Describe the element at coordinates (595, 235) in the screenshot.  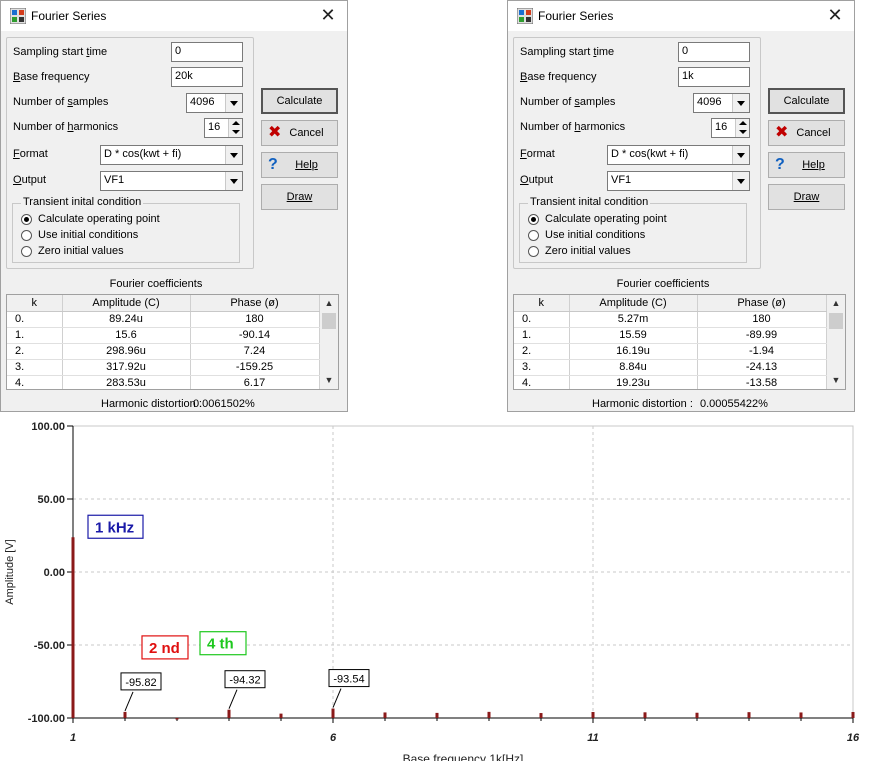
I see `radio-label: Use initial conditions` at that location.